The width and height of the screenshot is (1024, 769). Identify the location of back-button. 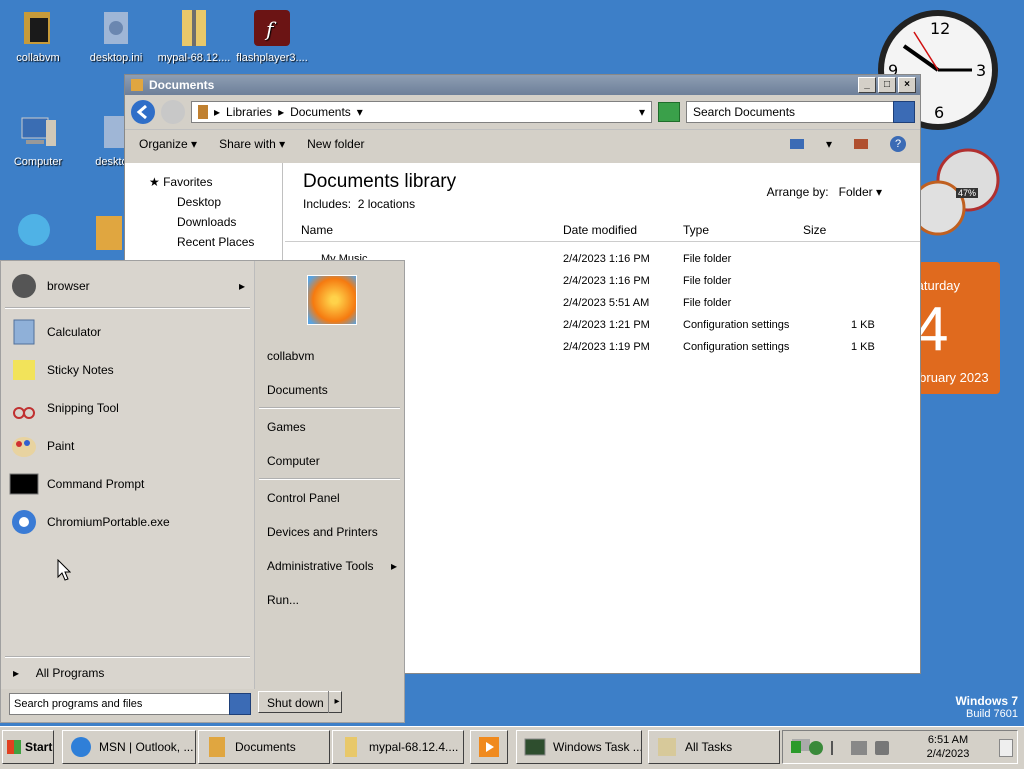
(143, 112).